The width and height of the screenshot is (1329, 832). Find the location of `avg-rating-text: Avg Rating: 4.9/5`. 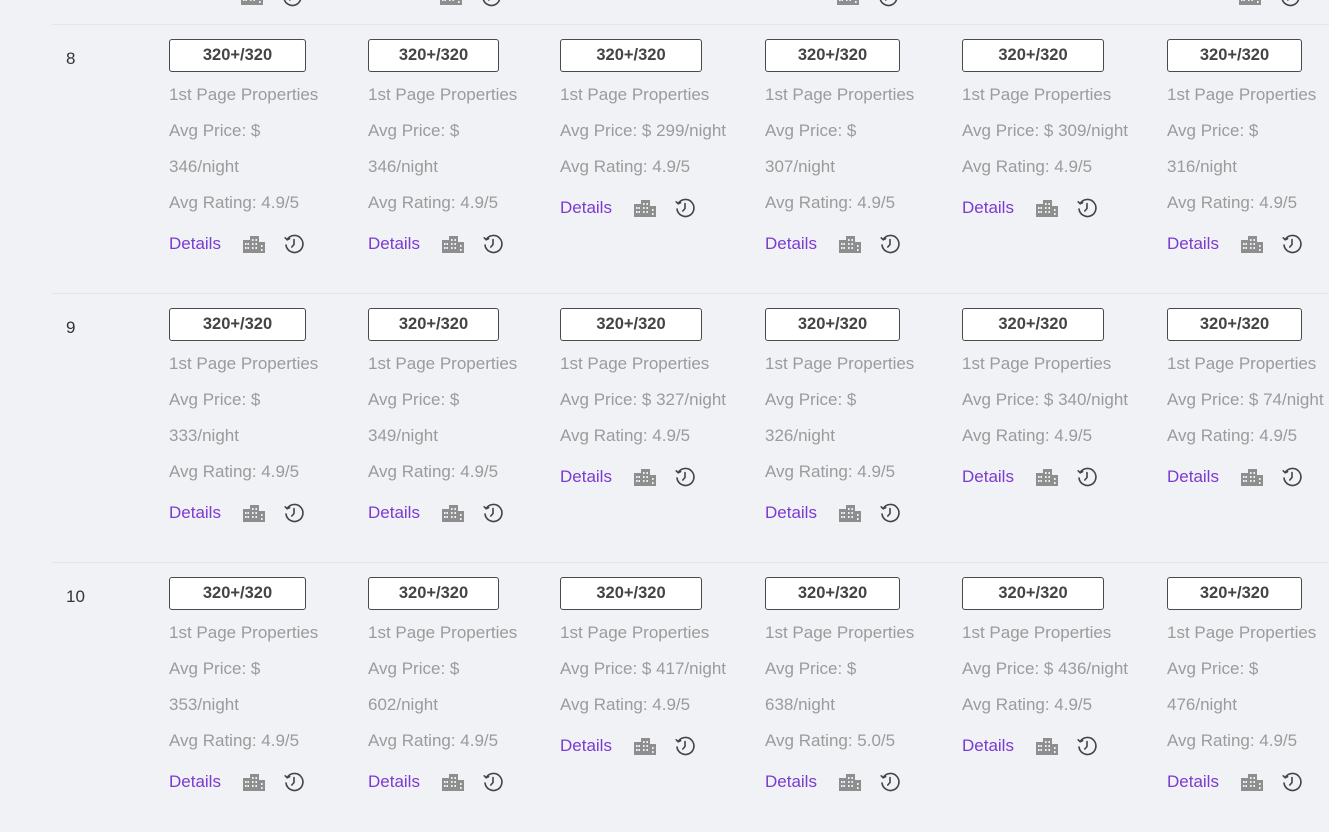

avg-rating-text: Avg Rating: 4.9/5 is located at coordinates (1027, 435).